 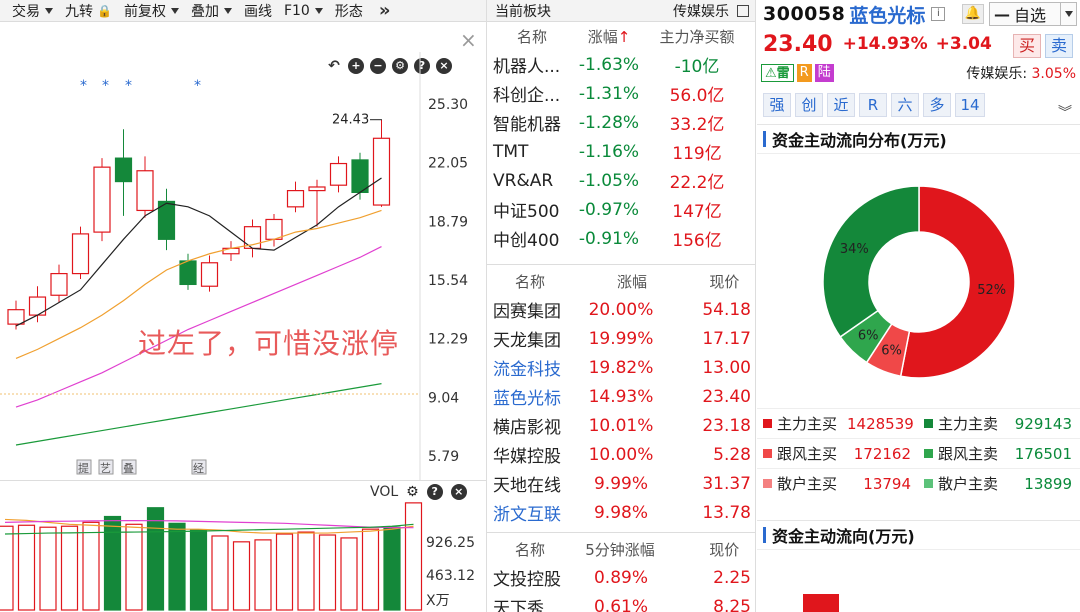 What do you see at coordinates (88, 11) in the screenshot?
I see `toolbar-nine-turn: 九转 🔒` at bounding box center [88, 11].